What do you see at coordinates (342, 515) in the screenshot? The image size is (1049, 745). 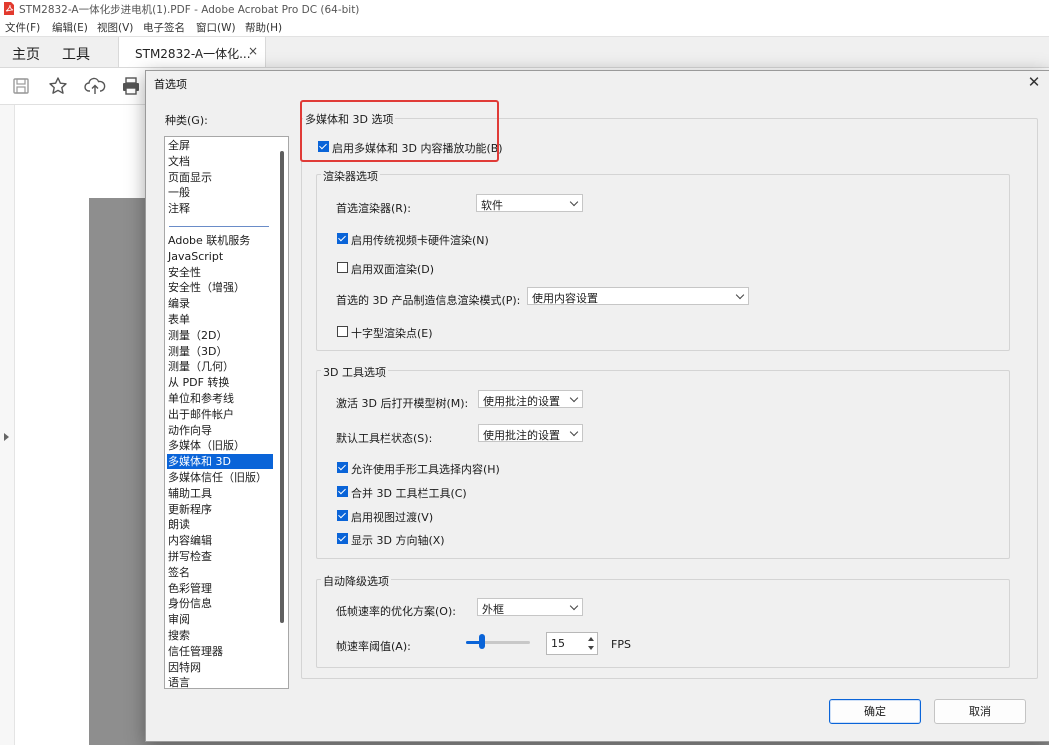 I see `view-transitions-checkbox` at bounding box center [342, 515].